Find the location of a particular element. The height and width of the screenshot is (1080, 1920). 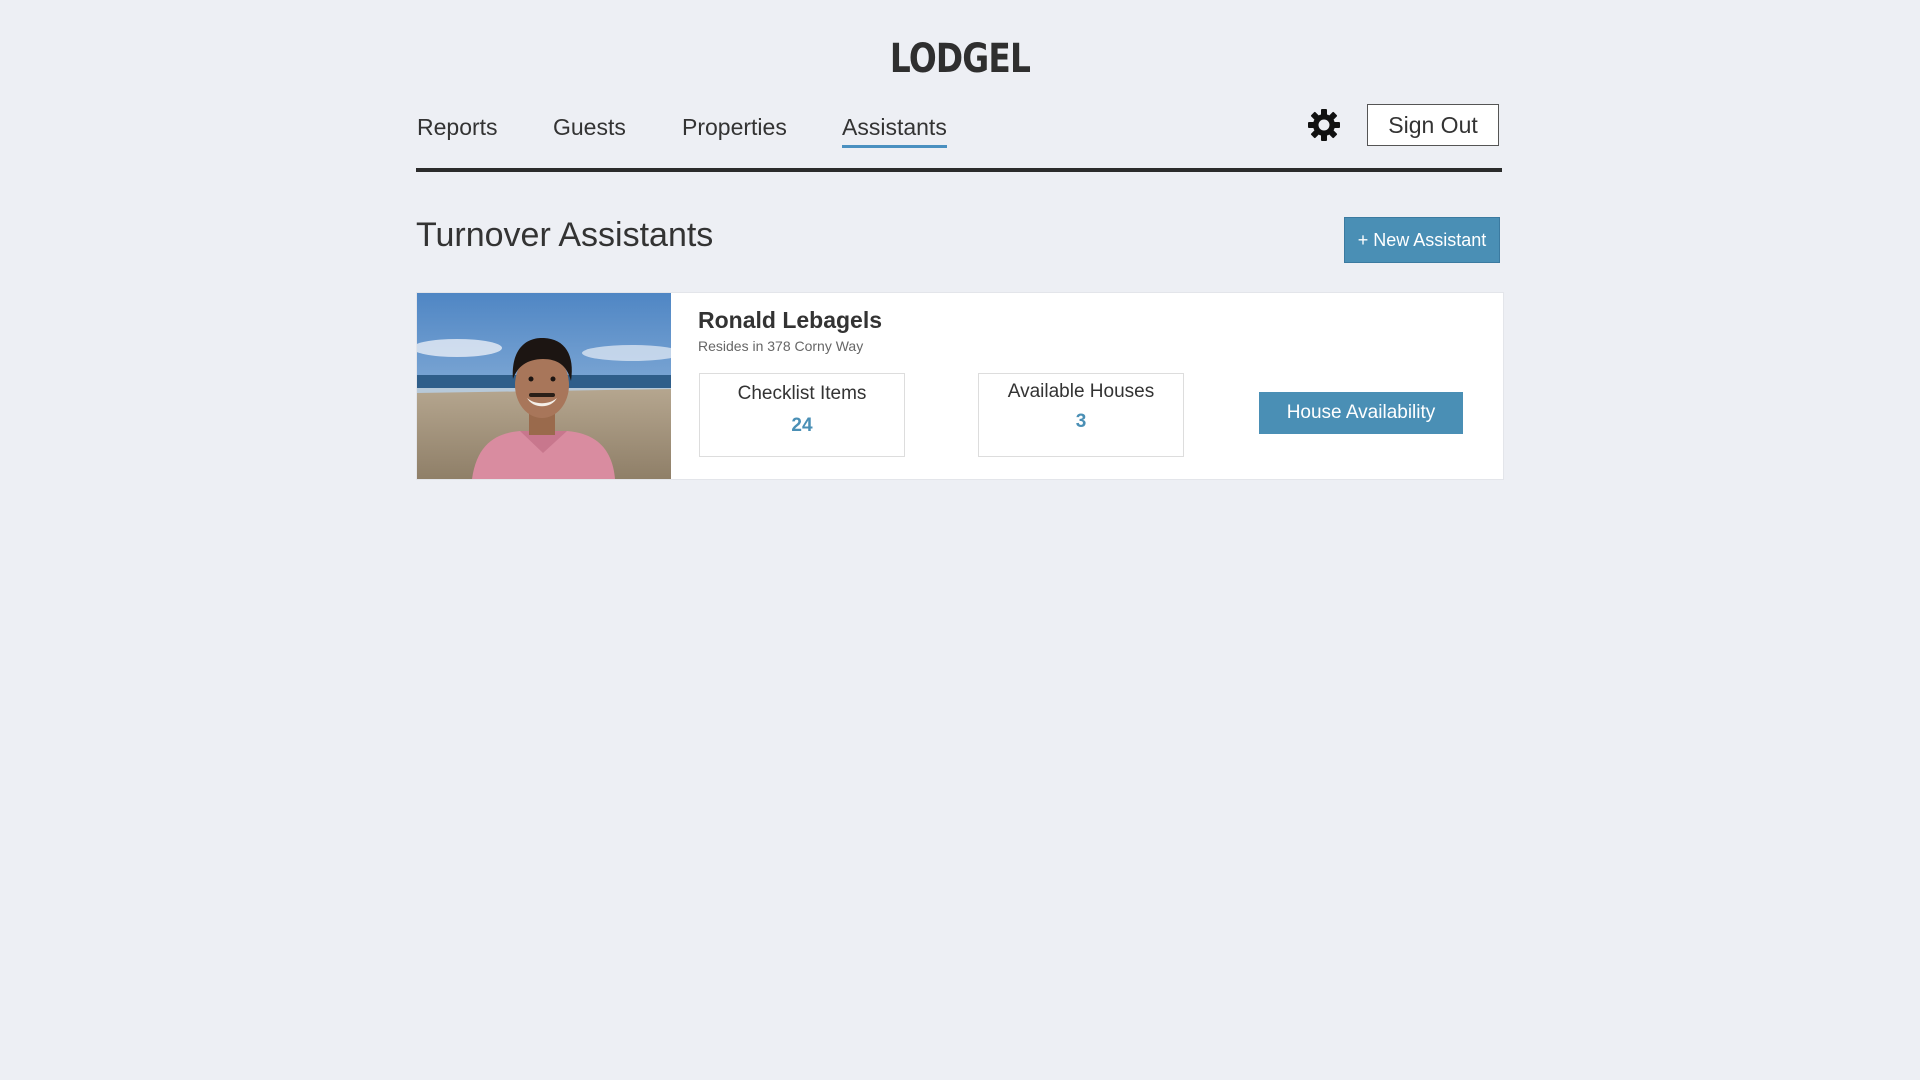

sign-out-button: Sign Out is located at coordinates (1433, 125).